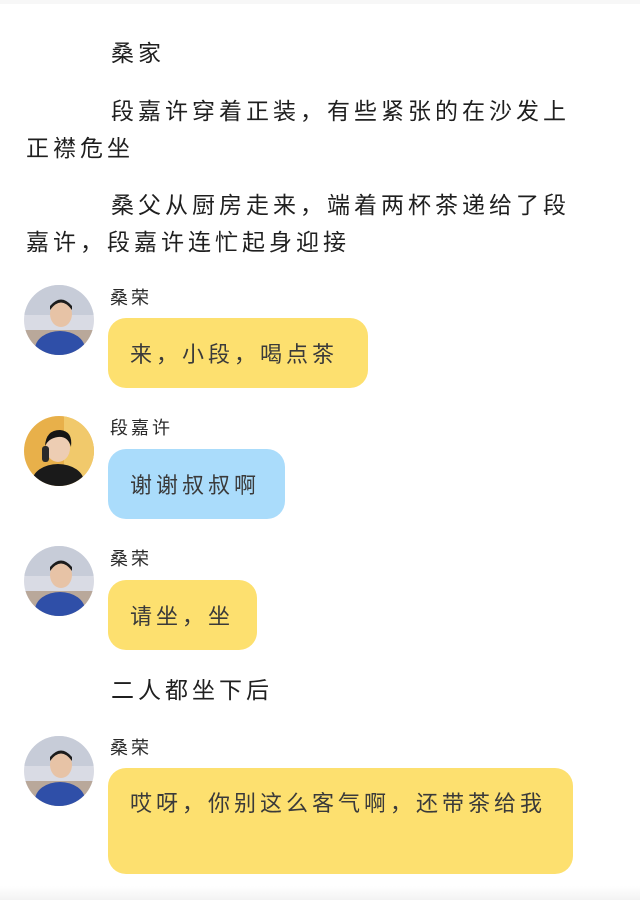 This screenshot has height=900, width=640. I want to click on scene-location: 桑家, so click(138, 54).